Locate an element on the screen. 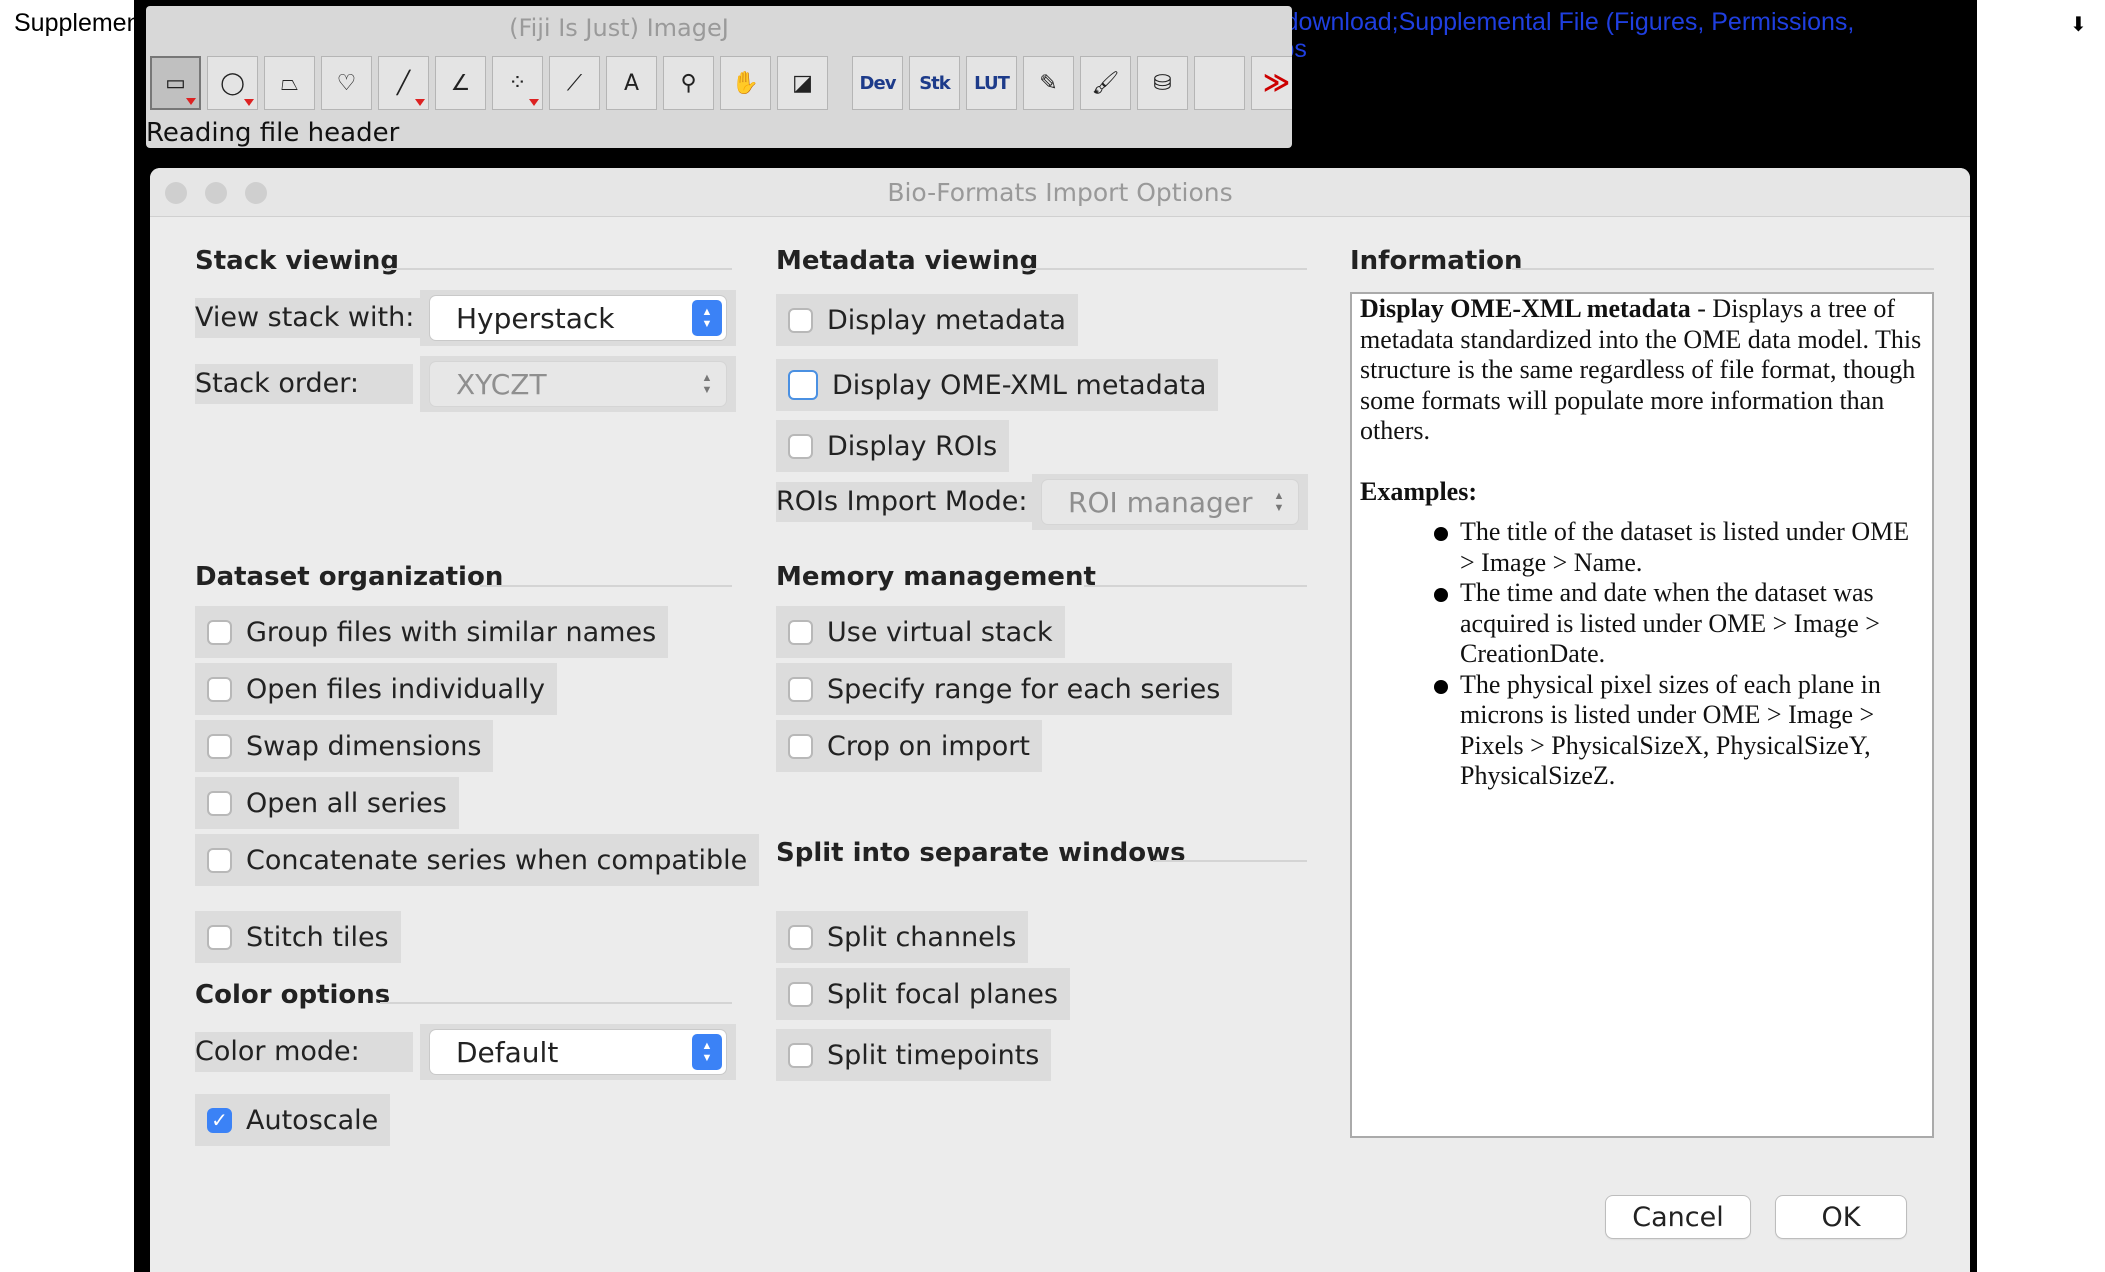  empty-tool-slot is located at coordinates (1219, 83).